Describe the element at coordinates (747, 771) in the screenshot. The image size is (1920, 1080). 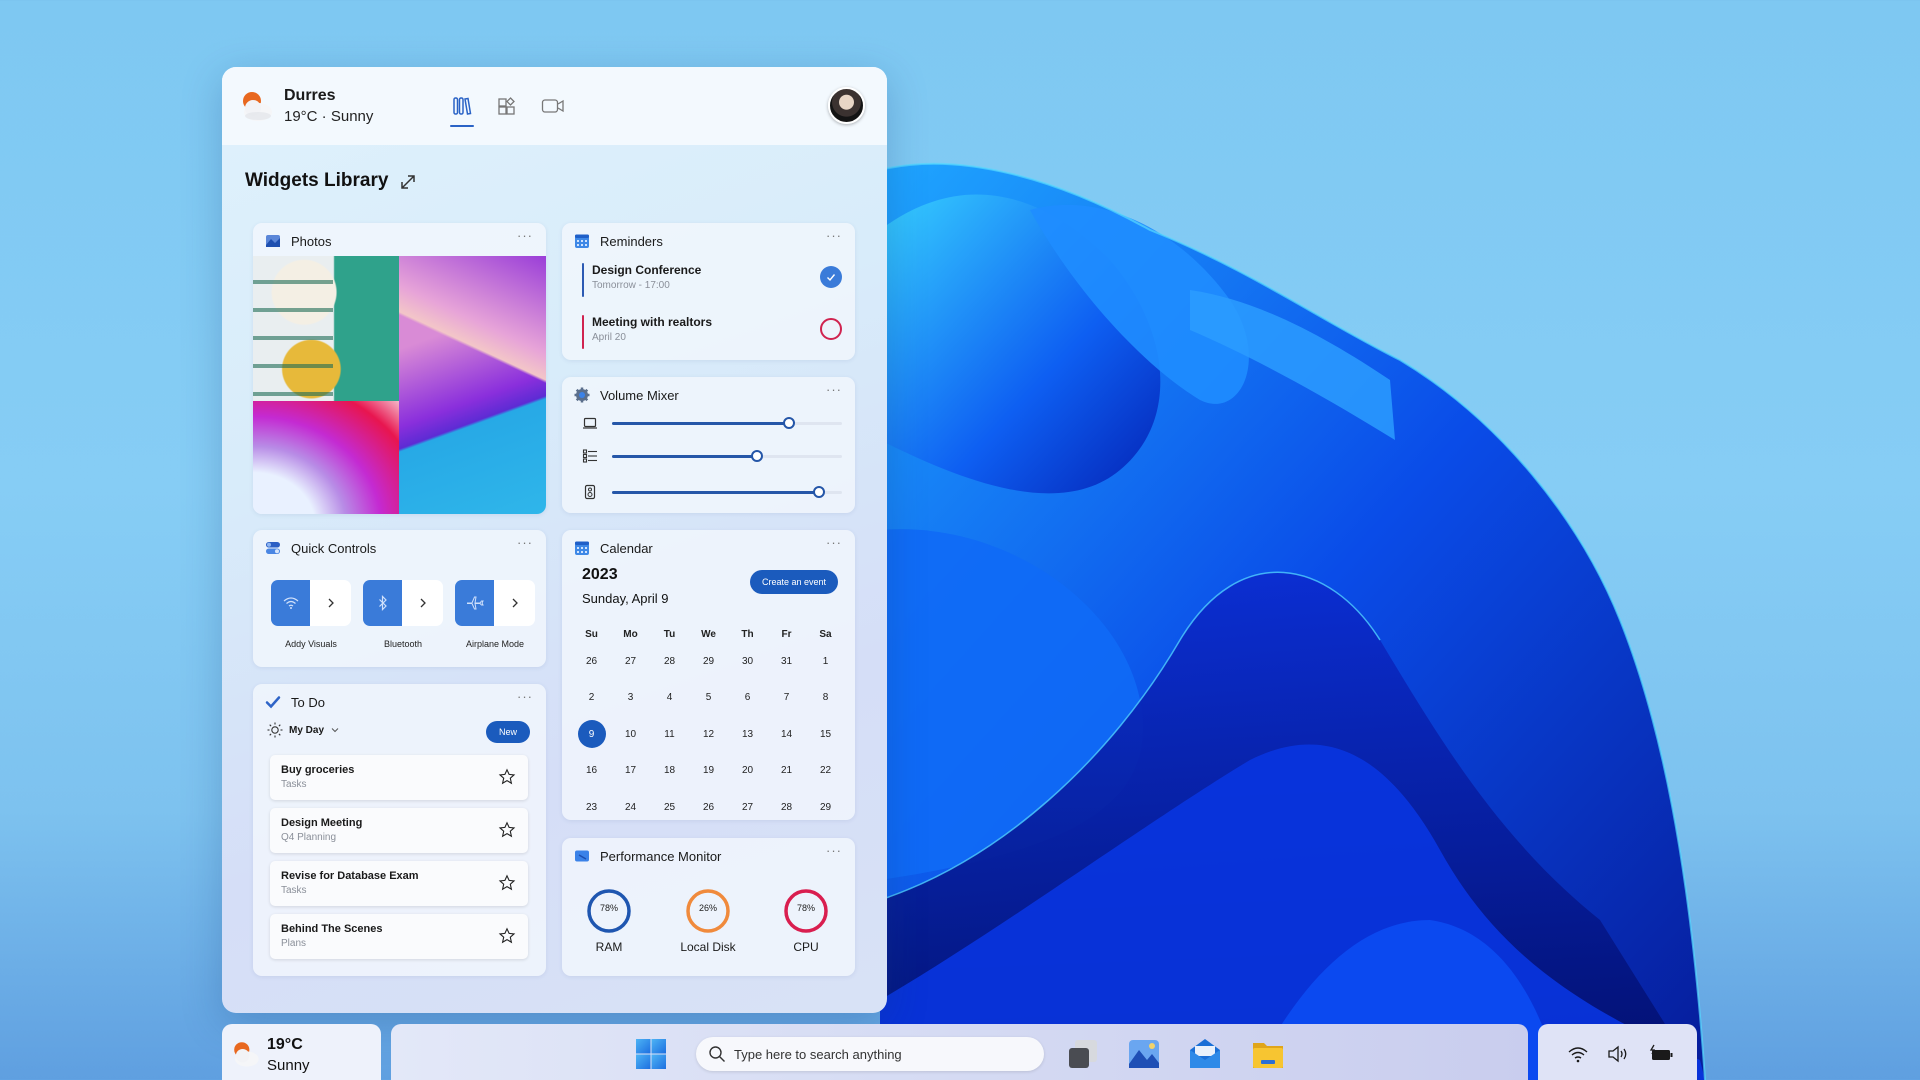
I see `calendar-day: 20` at that location.